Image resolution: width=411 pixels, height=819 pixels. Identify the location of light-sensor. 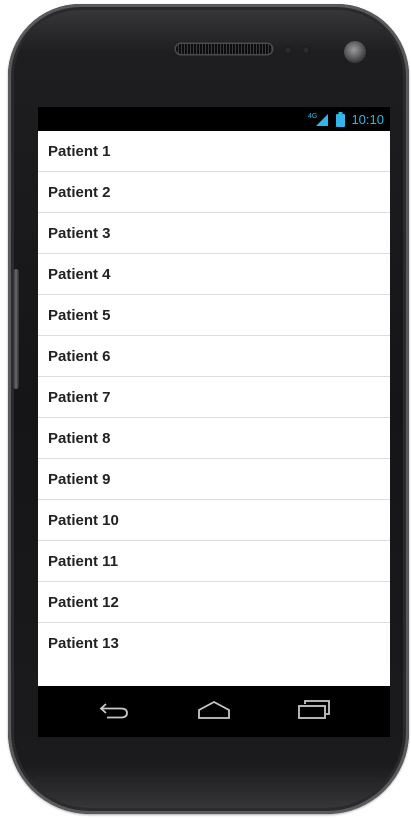
(306, 50).